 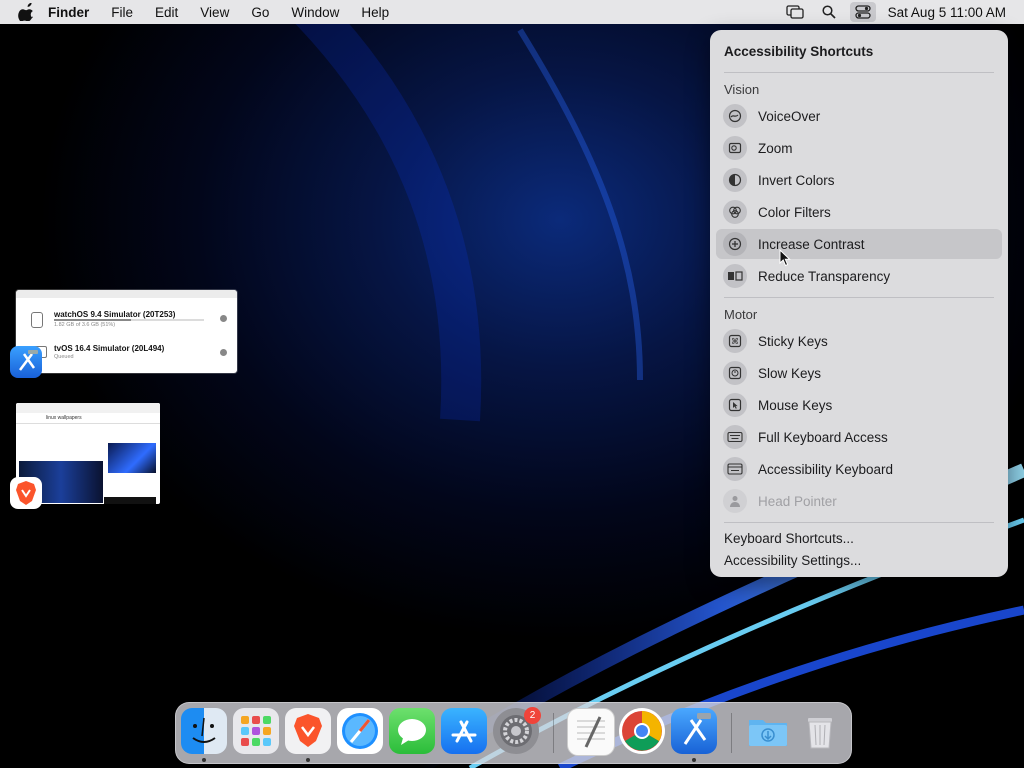 What do you see at coordinates (790, 373) in the screenshot?
I see `slow-keys-label: Slow Keys` at bounding box center [790, 373].